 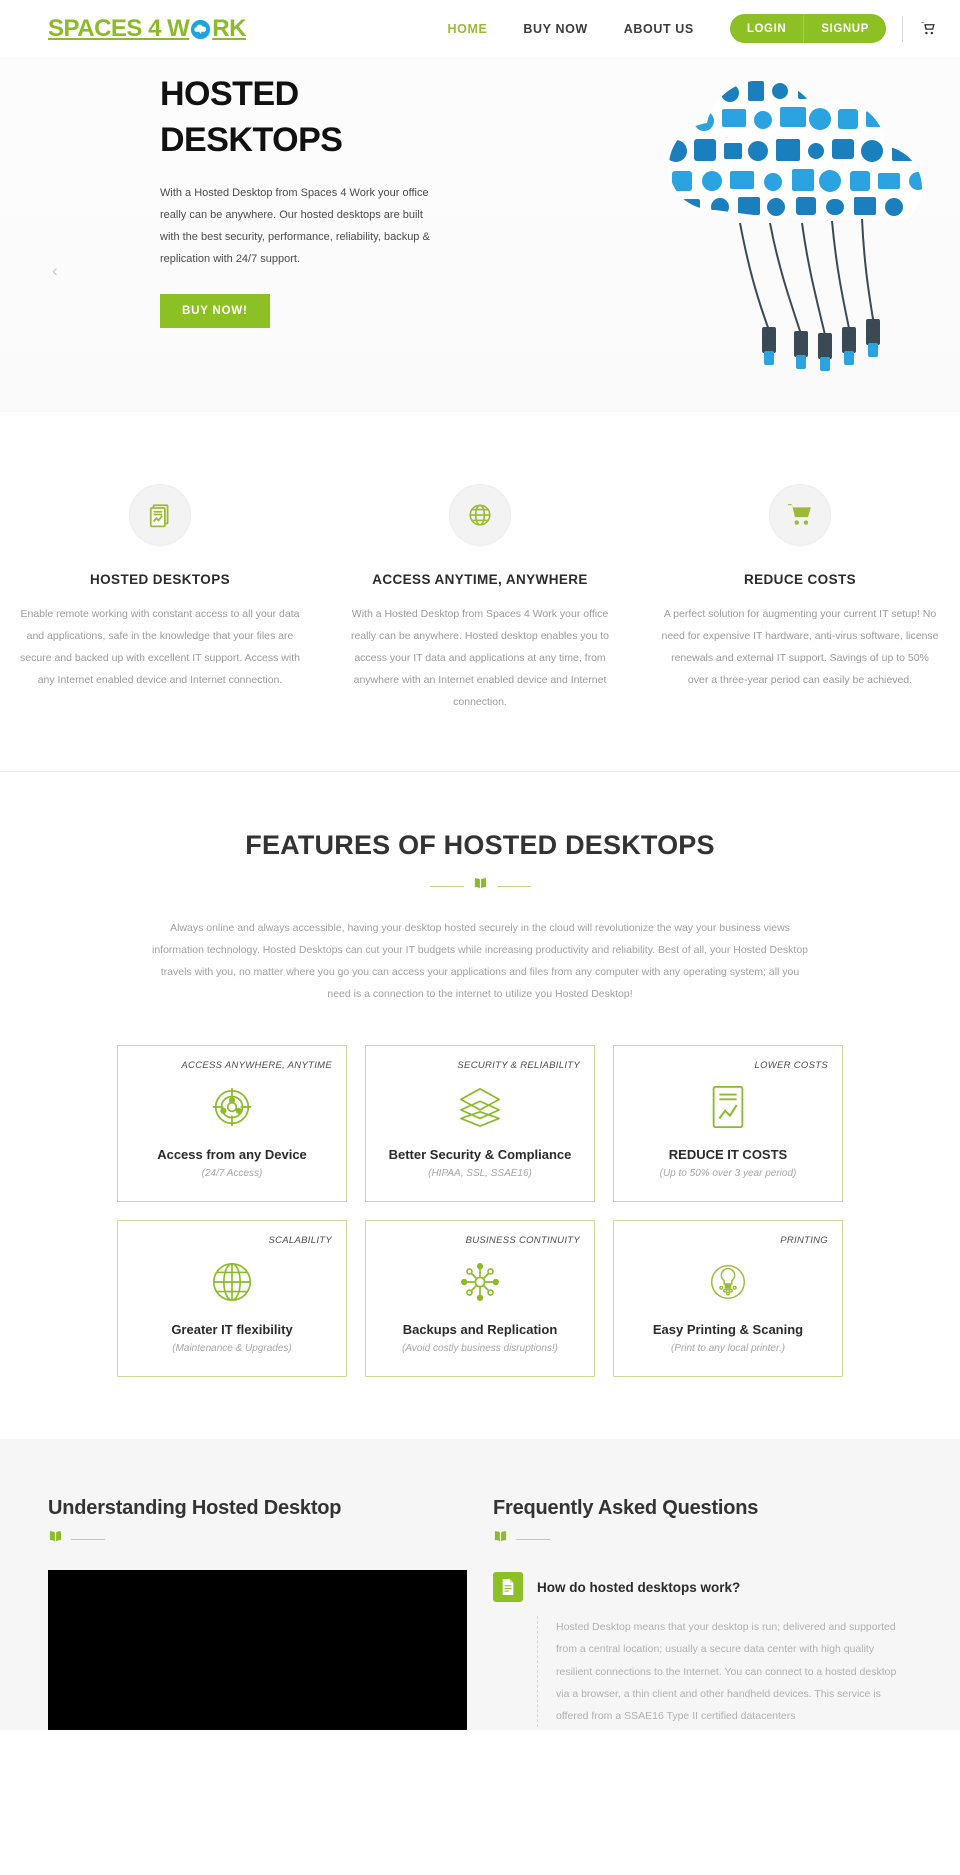 What do you see at coordinates (728, 1349) in the screenshot?
I see `feature-card-note: (Print to any local printer.)` at bounding box center [728, 1349].